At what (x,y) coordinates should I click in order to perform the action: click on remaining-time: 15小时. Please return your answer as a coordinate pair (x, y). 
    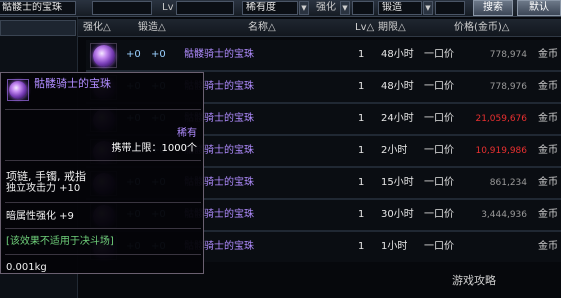
    Looking at the image, I should click on (397, 182).